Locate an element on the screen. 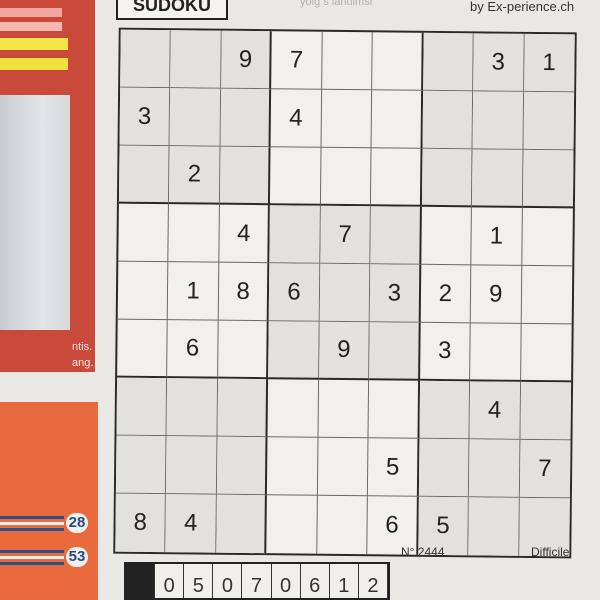 The width and height of the screenshot is (600, 600). grey-card is located at coordinates (35, 212).